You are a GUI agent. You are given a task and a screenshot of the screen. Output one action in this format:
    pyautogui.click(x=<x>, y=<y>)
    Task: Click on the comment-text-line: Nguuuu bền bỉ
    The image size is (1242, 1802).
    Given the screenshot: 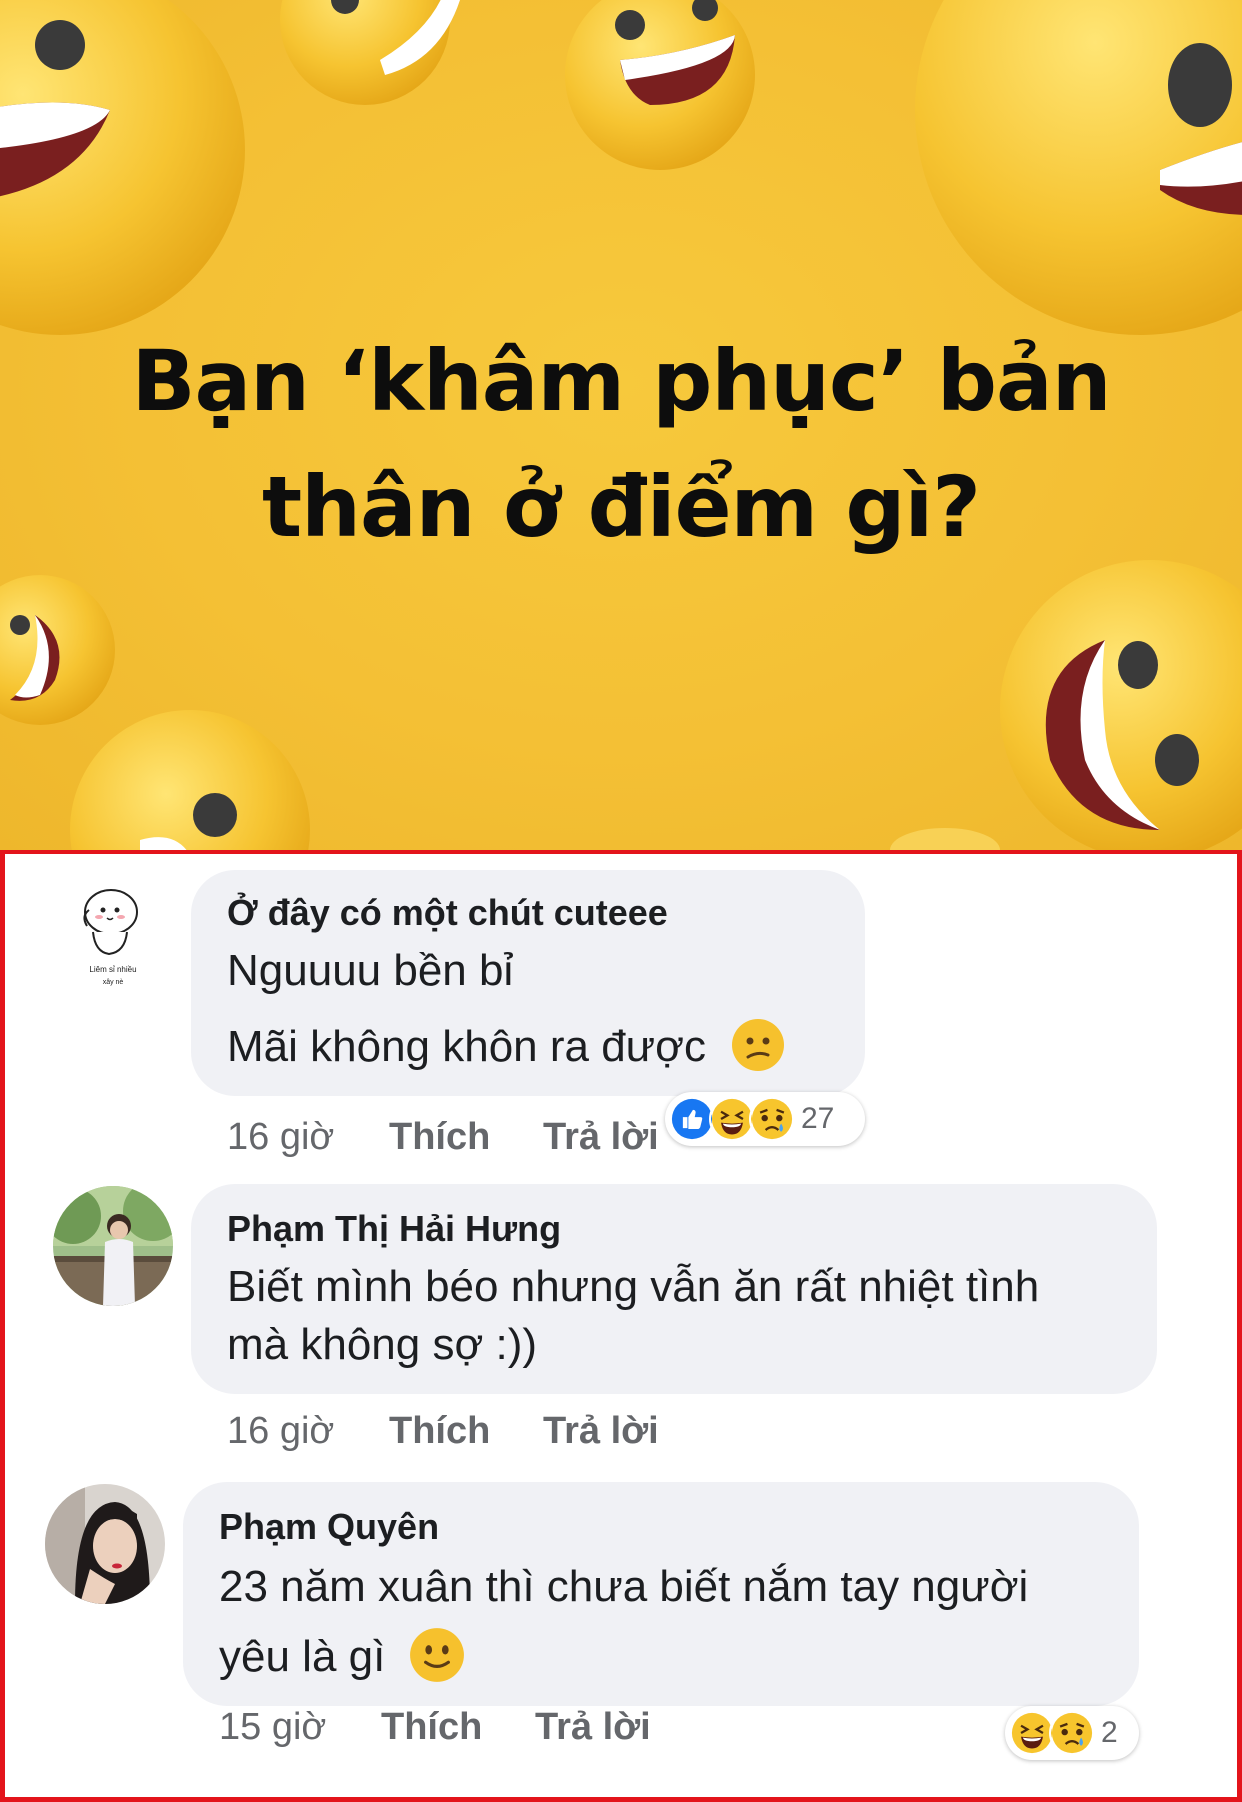 What is the action you would take?
    pyautogui.click(x=370, y=970)
    